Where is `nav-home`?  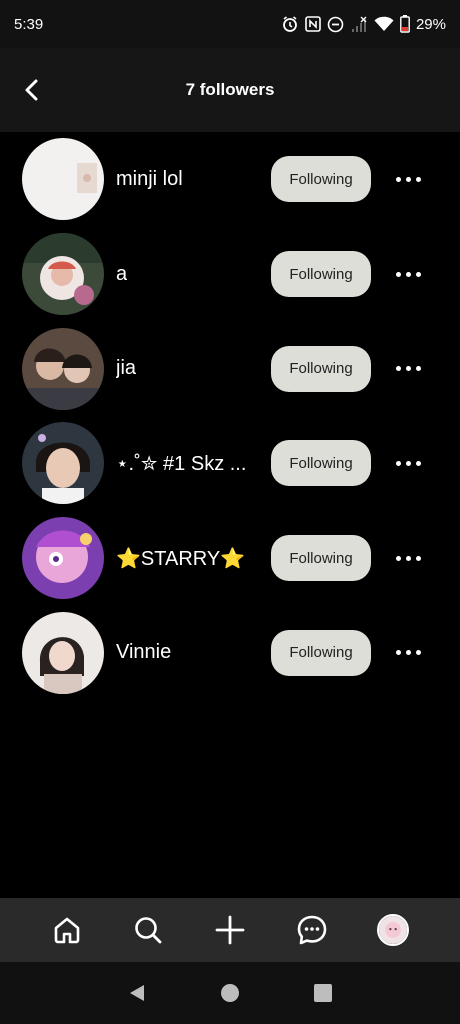 nav-home is located at coordinates (67, 930).